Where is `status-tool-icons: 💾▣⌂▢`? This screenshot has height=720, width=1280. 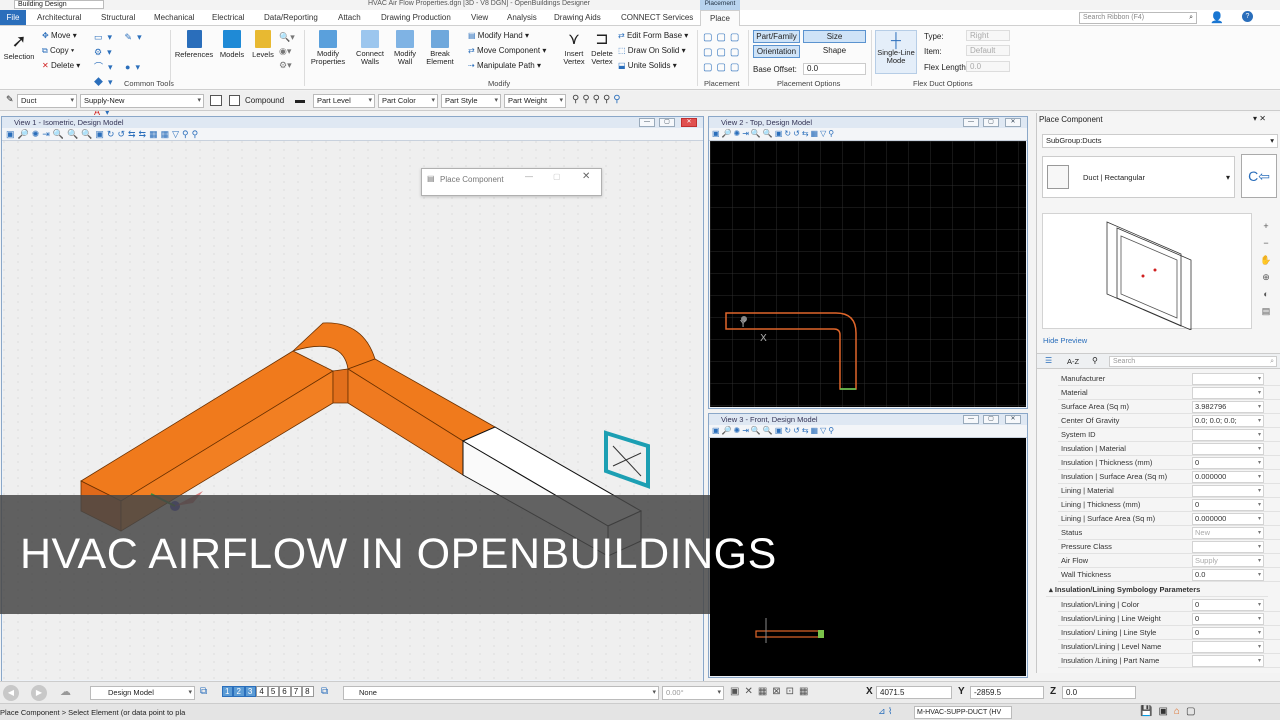 status-tool-icons: 💾▣⌂▢ is located at coordinates (1170, 711).